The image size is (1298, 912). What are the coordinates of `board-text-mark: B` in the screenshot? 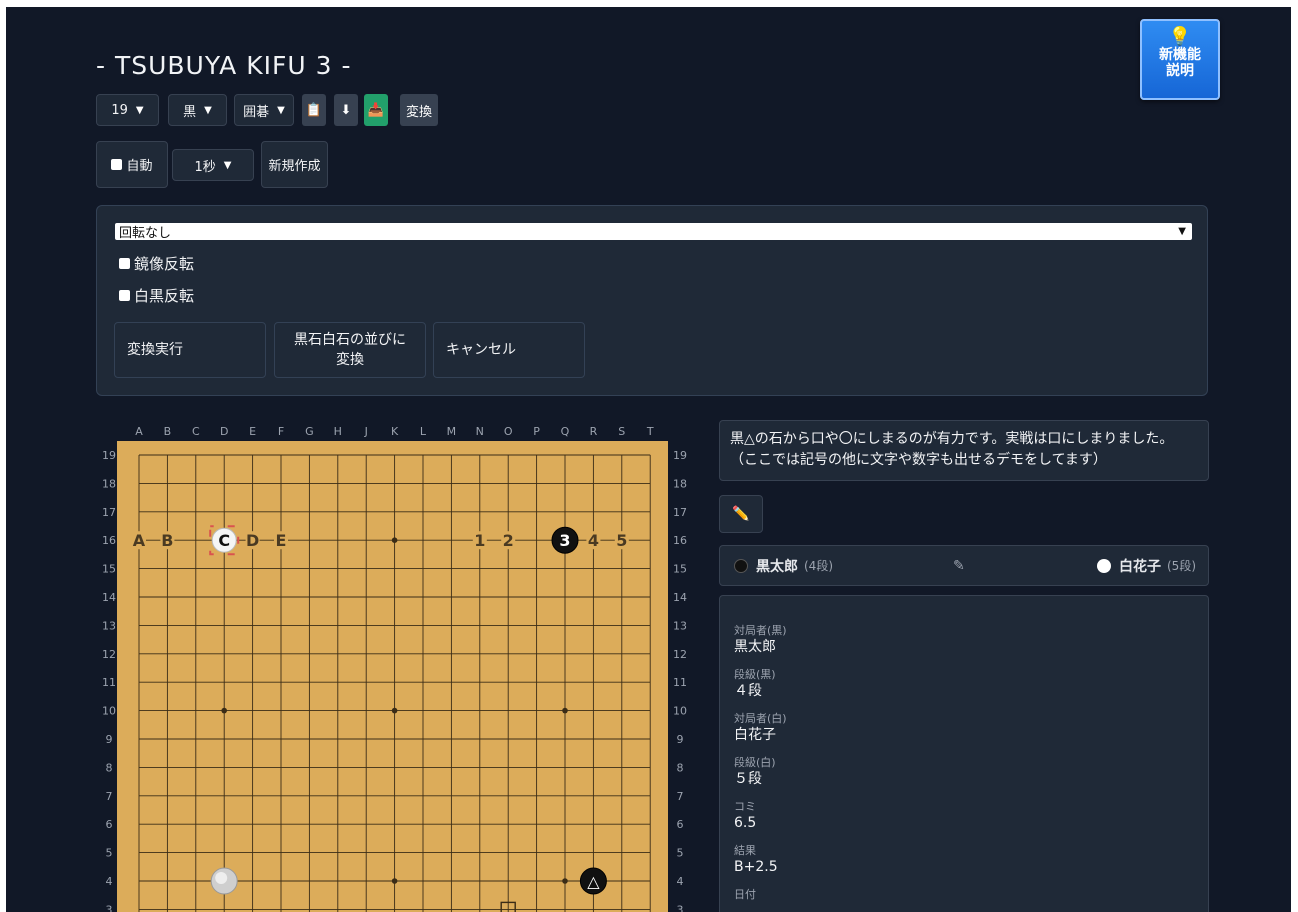 It's located at (167, 540).